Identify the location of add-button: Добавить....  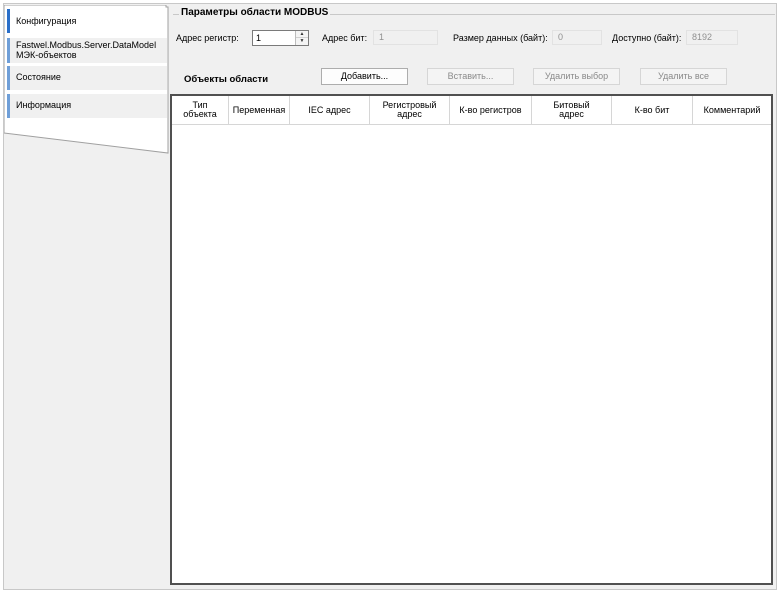
(364, 76).